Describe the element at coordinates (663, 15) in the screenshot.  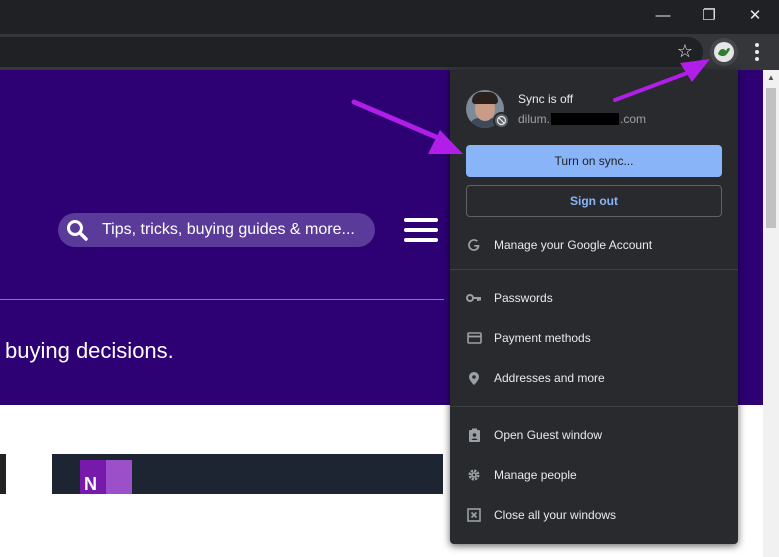
I see `minimize-button: —` at that location.